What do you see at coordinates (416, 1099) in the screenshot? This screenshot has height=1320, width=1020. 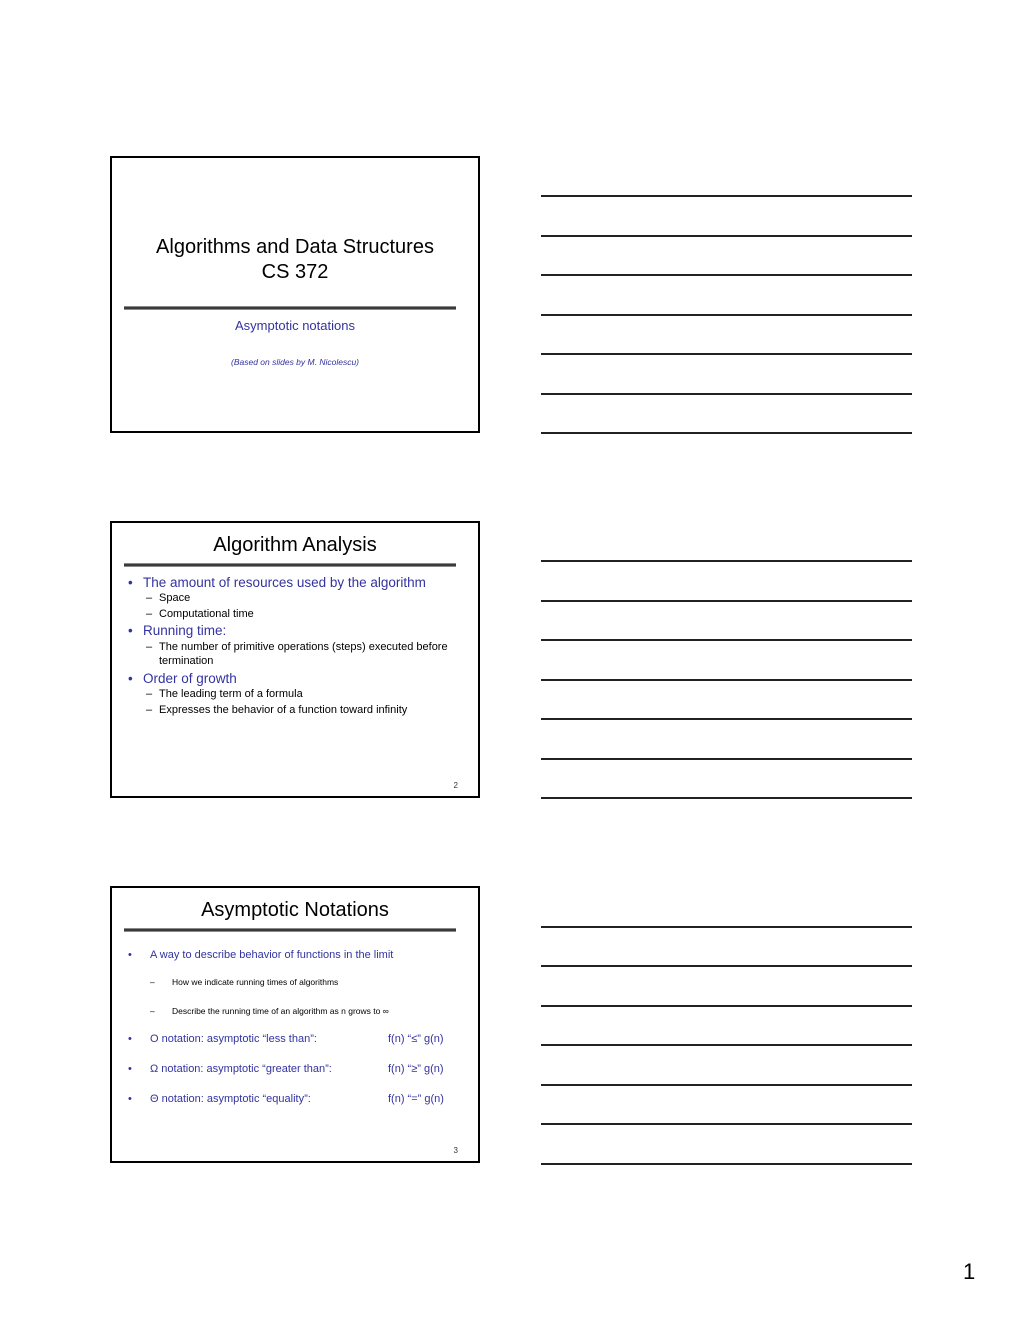 I see `notation-relation: f(n) “=” g(n)` at bounding box center [416, 1099].